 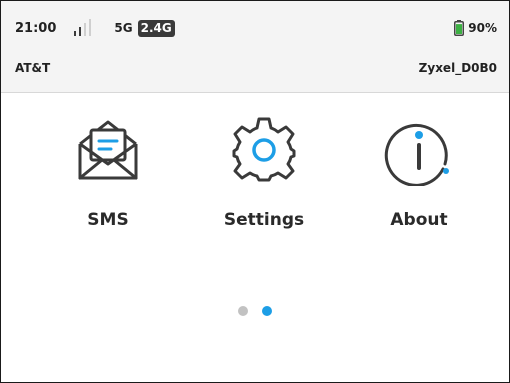 What do you see at coordinates (255, 311) in the screenshot?
I see `page-indicator` at bounding box center [255, 311].